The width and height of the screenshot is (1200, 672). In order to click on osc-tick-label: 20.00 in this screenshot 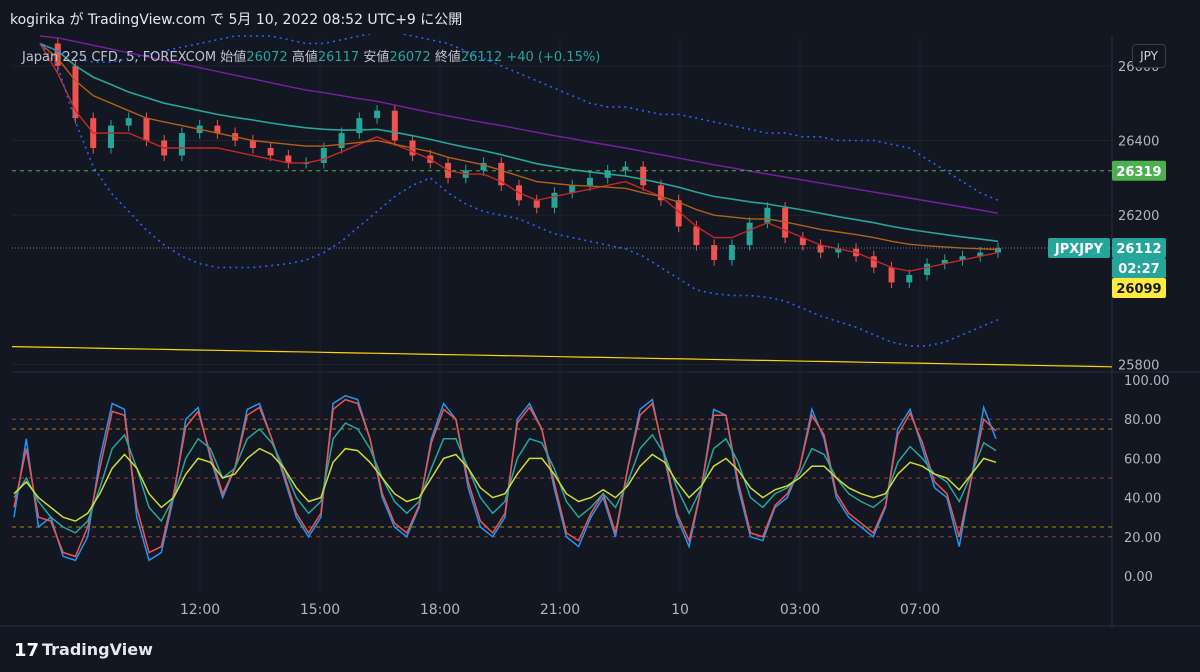, I will do `click(1142, 538)`.